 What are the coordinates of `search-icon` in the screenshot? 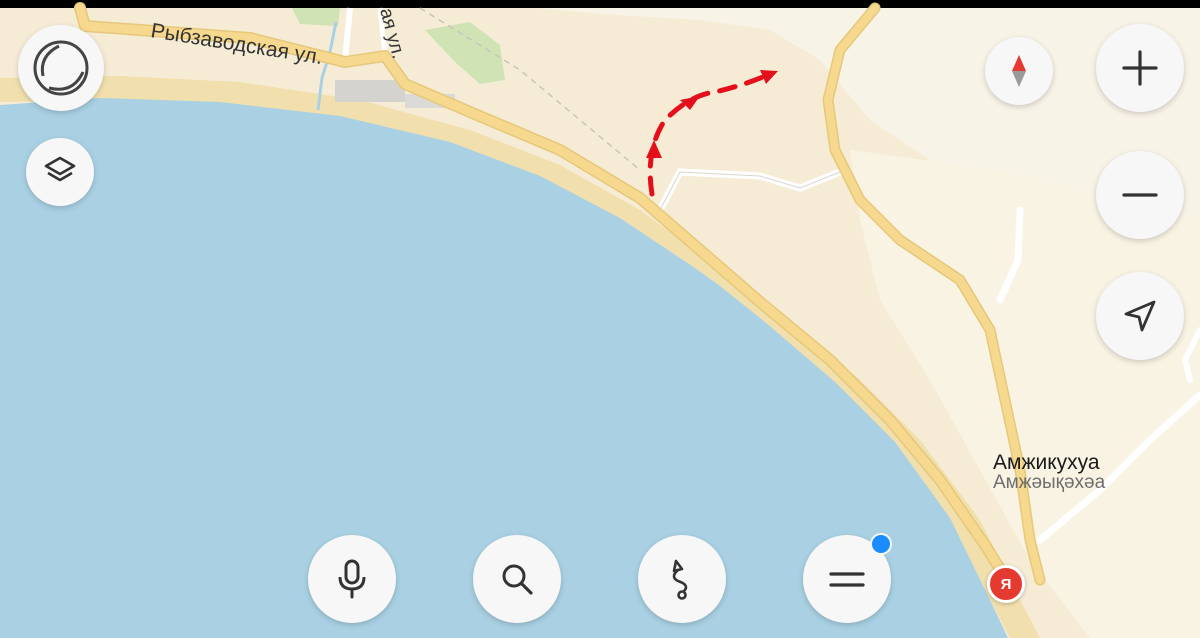 It's located at (517, 579).